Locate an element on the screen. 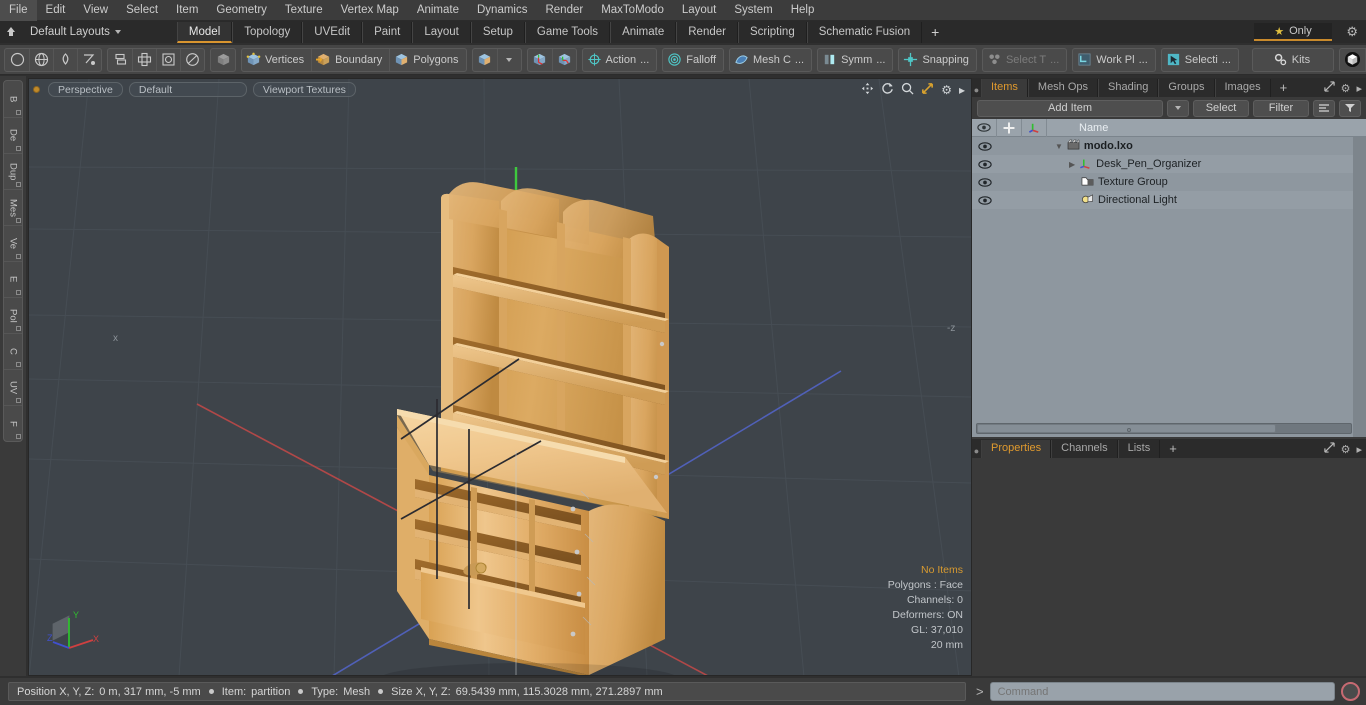 This screenshot has width=1366, height=705. left-tab-curve: C is located at coordinates (13, 351).